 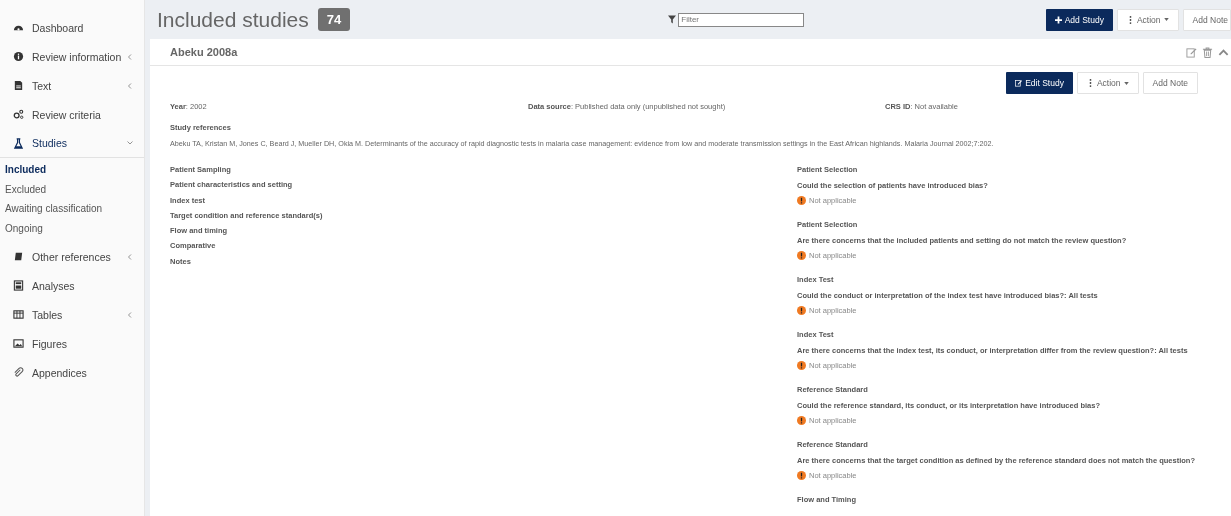 What do you see at coordinates (18, 285) in the screenshot?
I see `calculator-icon` at bounding box center [18, 285].